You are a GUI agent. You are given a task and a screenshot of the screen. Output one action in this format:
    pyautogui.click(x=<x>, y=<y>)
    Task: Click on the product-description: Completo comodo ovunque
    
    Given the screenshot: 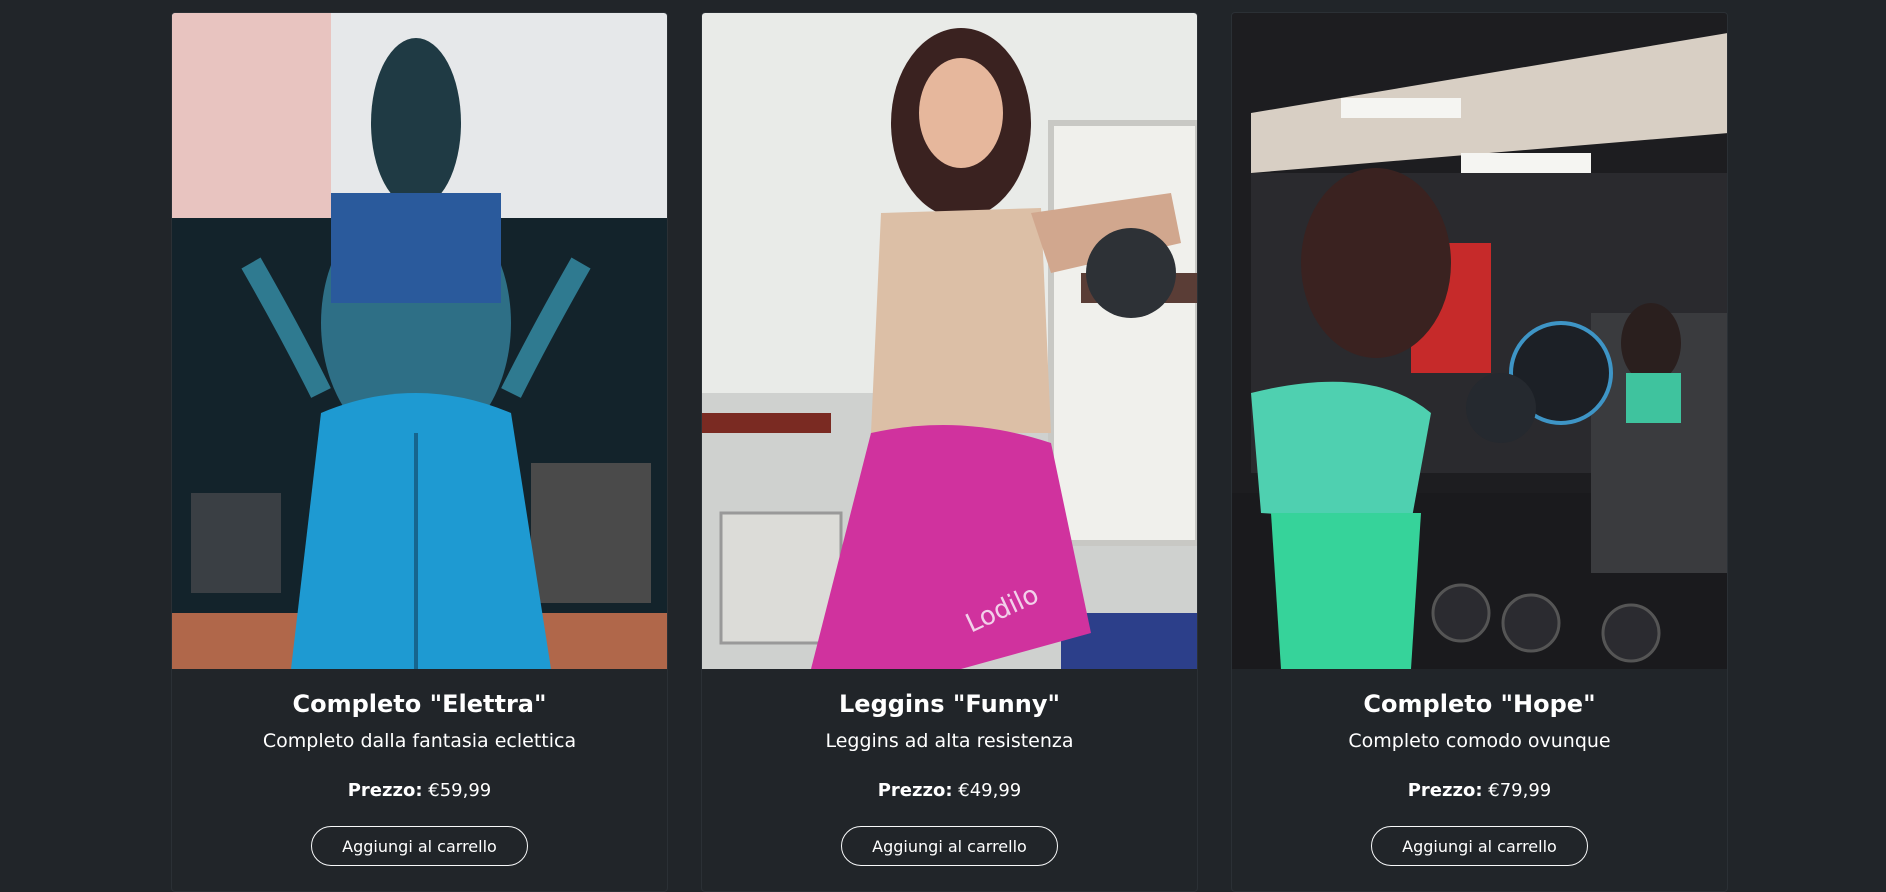 What is the action you would take?
    pyautogui.click(x=1479, y=741)
    